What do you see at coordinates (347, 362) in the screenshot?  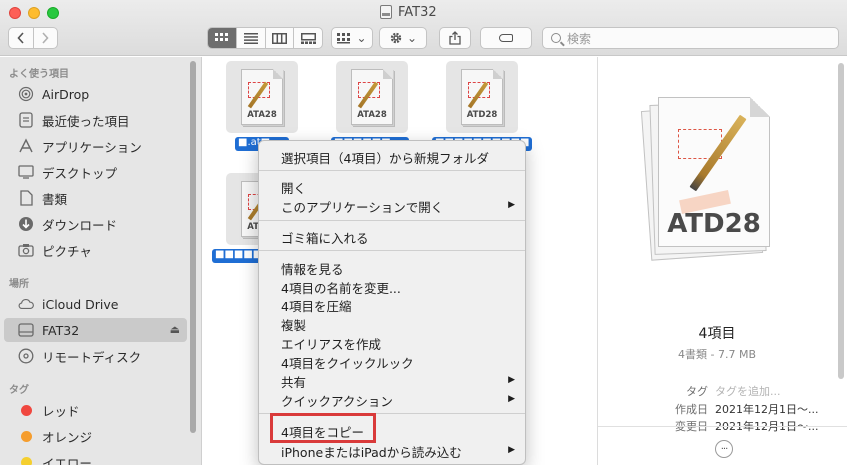 I see `menu-item-quick-look: 4項目をクイックルック` at bounding box center [347, 362].